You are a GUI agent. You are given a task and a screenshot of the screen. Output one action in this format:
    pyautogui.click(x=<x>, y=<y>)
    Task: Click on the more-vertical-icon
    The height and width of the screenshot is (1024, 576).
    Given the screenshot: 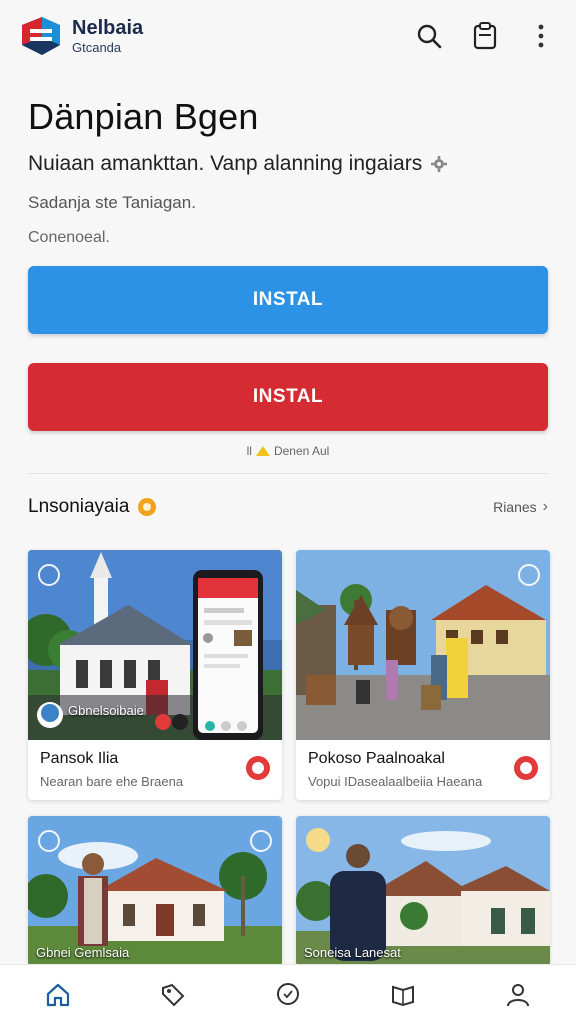 What is the action you would take?
    pyautogui.click(x=541, y=36)
    